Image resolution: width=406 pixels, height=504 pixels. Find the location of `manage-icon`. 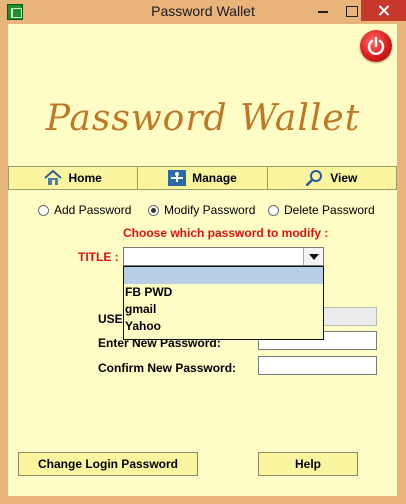

manage-icon is located at coordinates (177, 178).